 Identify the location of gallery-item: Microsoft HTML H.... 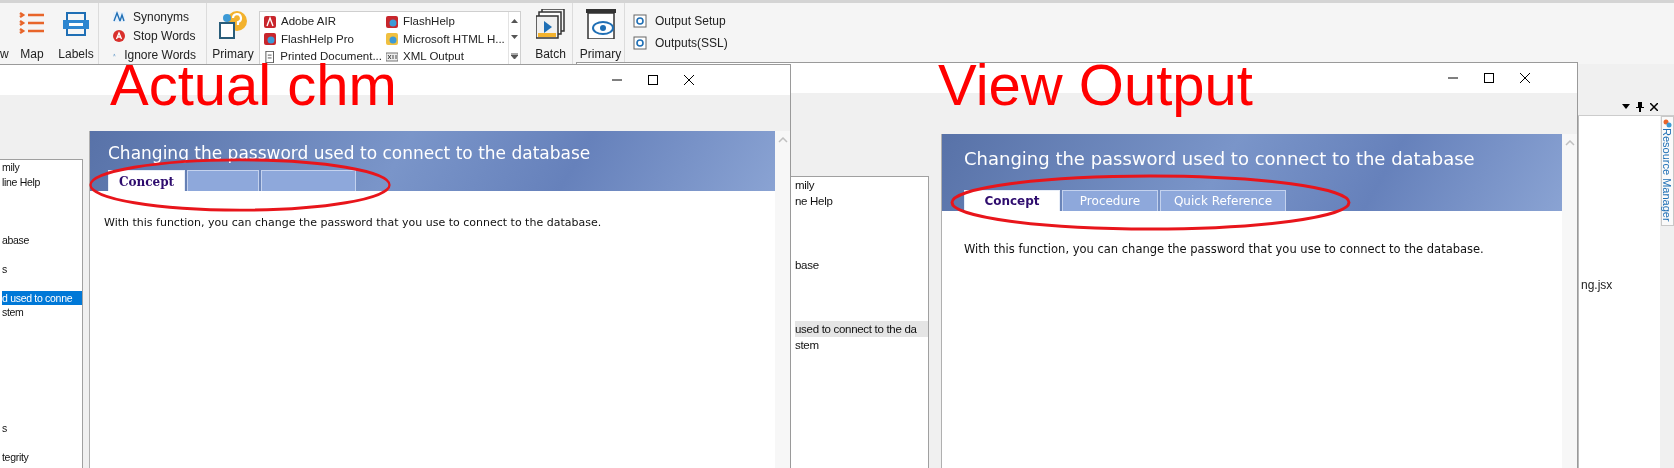
(446, 39).